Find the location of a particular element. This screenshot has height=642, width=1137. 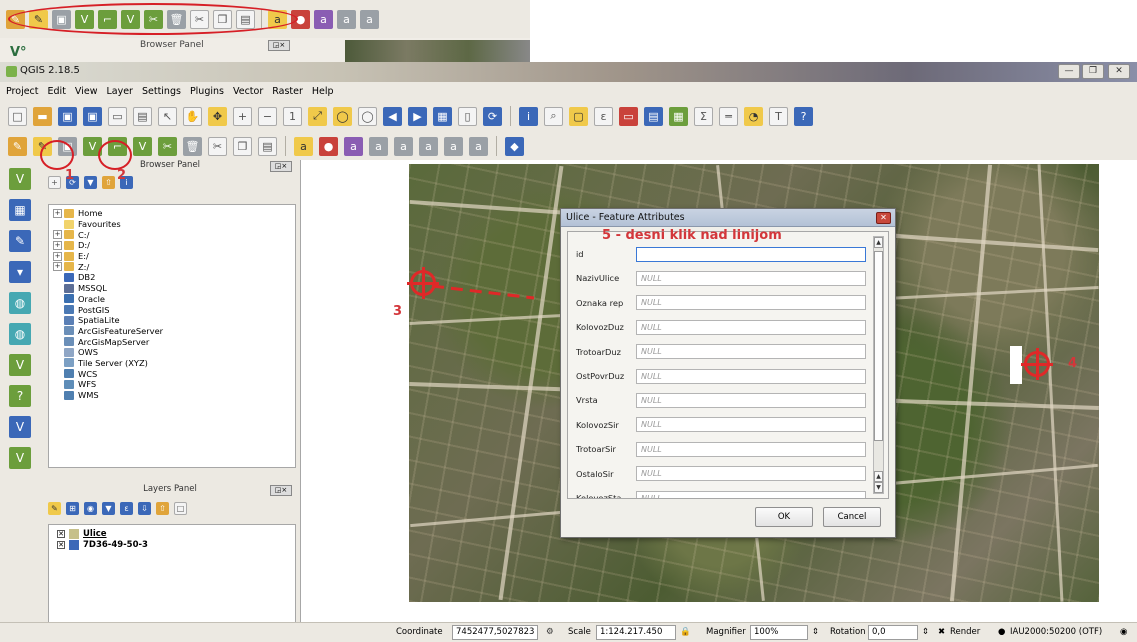

browser-item: OWS is located at coordinates (174, 352).